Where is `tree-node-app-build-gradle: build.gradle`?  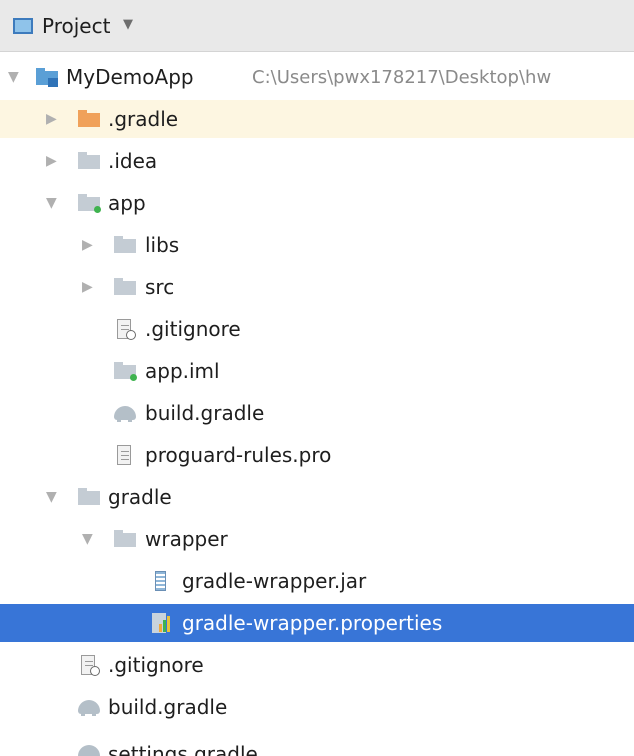 tree-node-app-build-gradle: build.gradle is located at coordinates (317, 413).